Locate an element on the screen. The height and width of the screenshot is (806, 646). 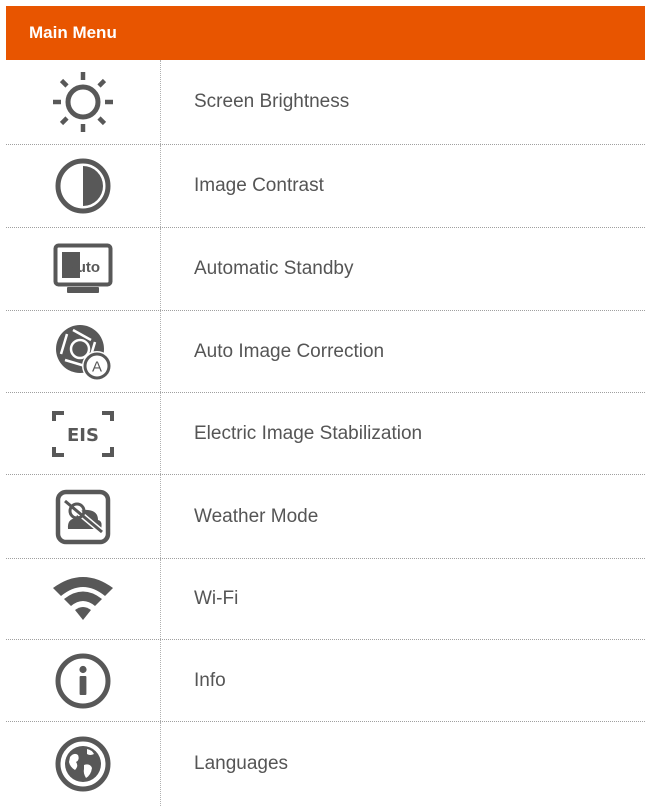
menu-label-electric-image-stabilization: Electric Image Stabilization is located at coordinates (308, 433).